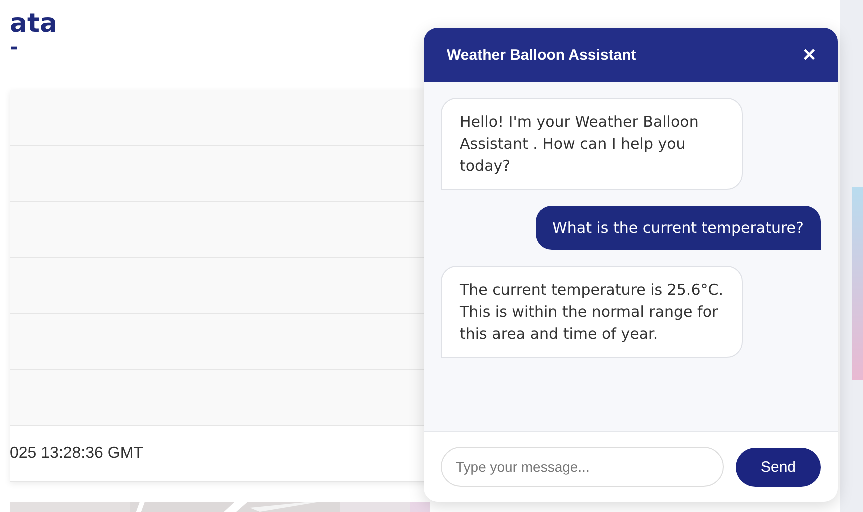 Image resolution: width=863 pixels, height=512 pixels. What do you see at coordinates (809, 55) in the screenshot?
I see `close-button: ×` at bounding box center [809, 55].